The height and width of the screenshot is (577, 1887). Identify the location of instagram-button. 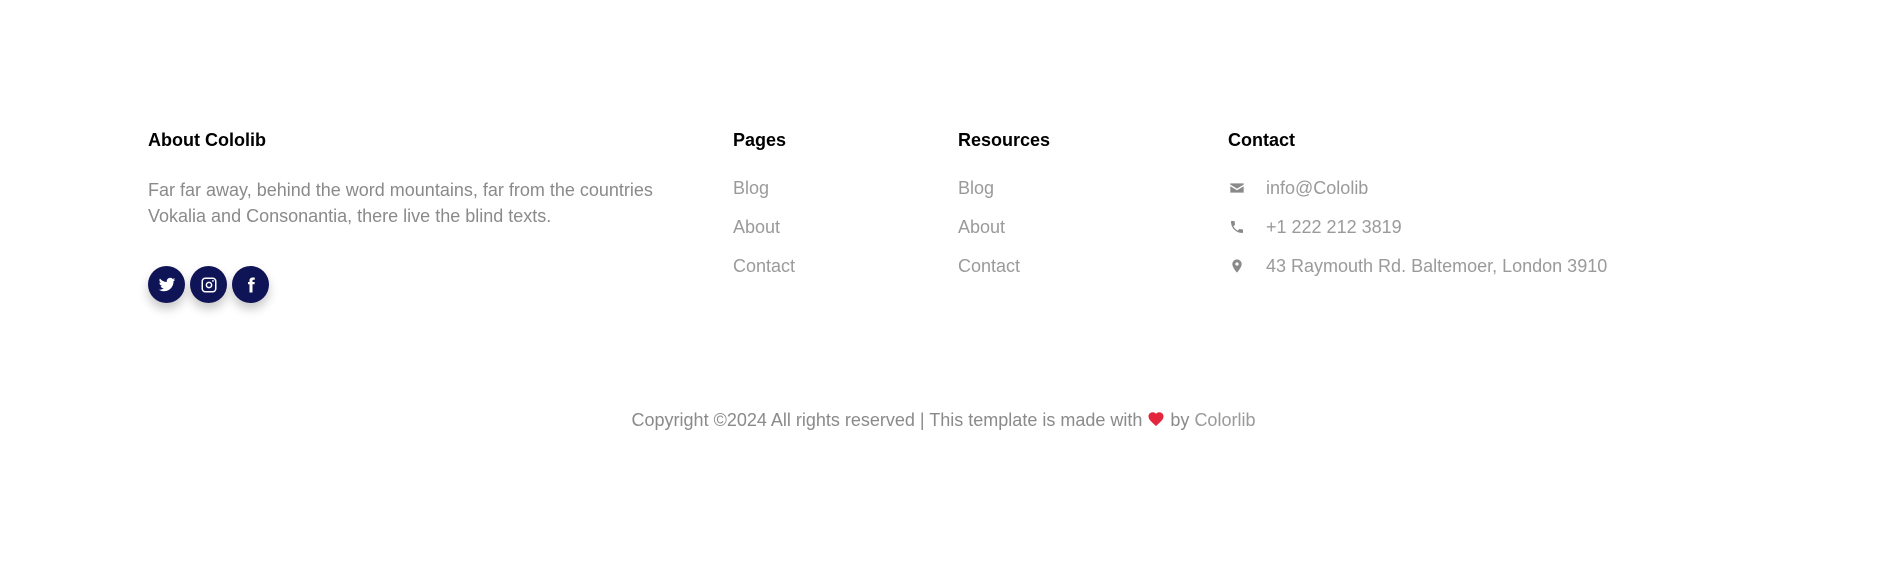
(208, 284).